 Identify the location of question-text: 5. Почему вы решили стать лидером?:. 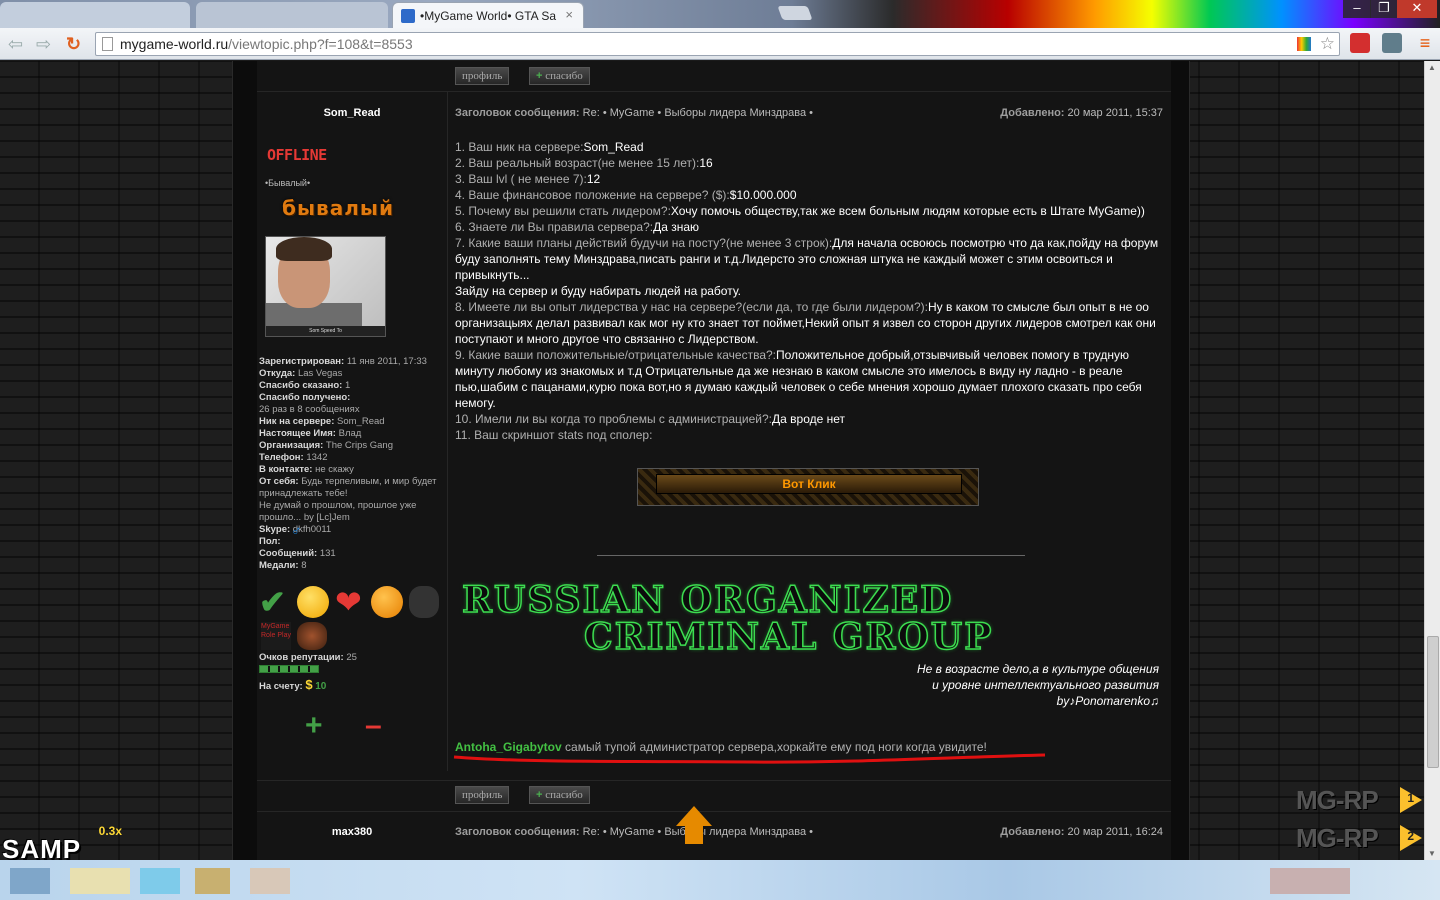
(563, 211).